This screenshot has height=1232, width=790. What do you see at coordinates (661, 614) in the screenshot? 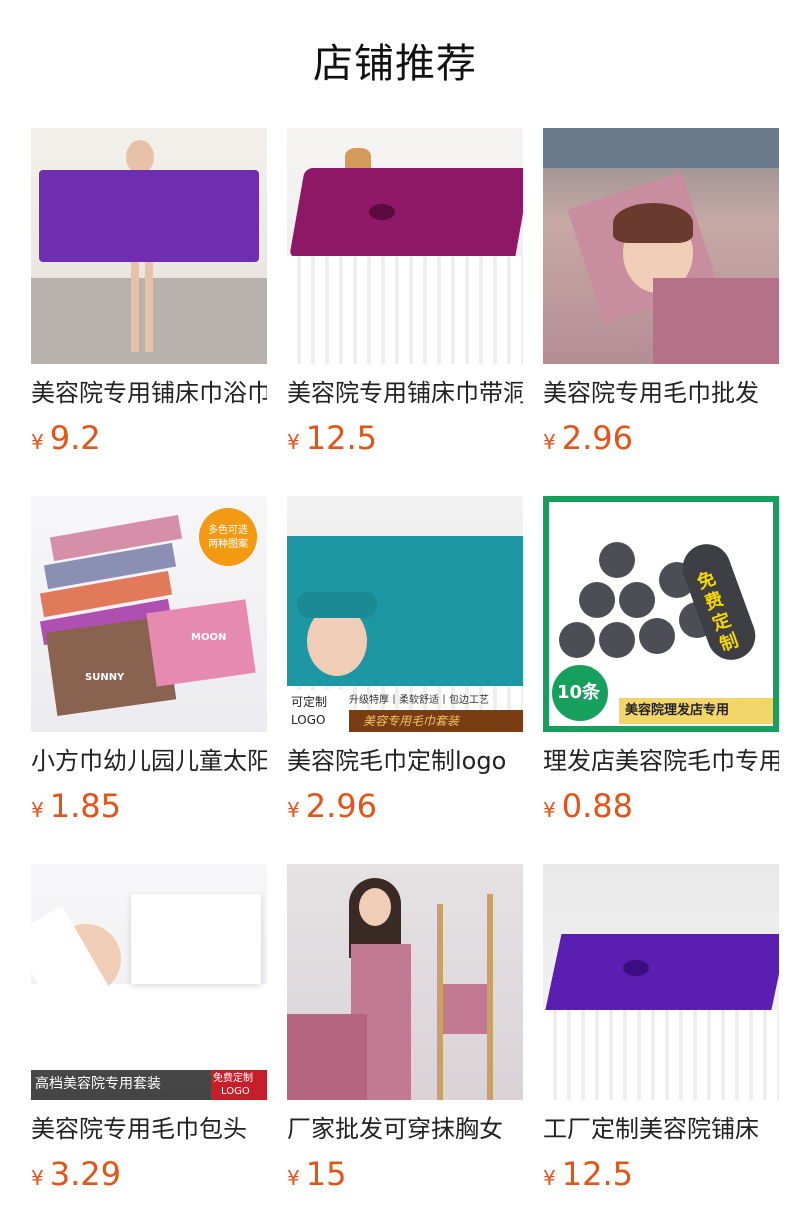
I see `rolled-towels-photo: 免费定制 10条 美容院理发店专用` at bounding box center [661, 614].